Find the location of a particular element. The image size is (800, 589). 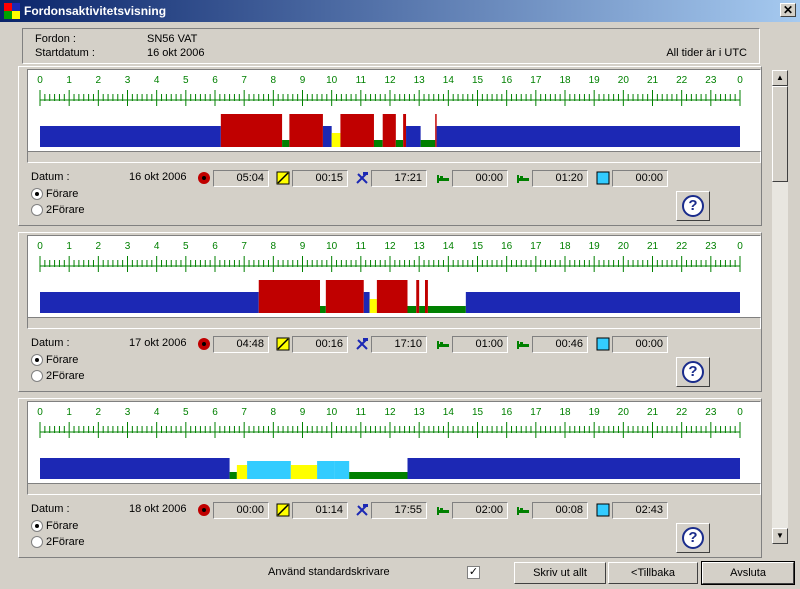

hour-tick-label: 22 is located at coordinates (682, 246).